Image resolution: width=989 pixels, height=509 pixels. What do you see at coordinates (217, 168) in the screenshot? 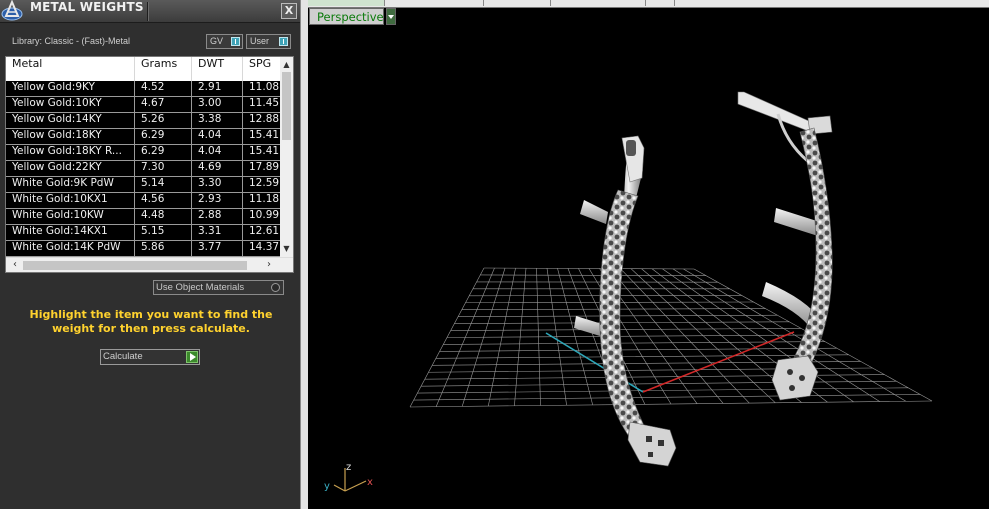
I see `cell-dwt: 4.69` at bounding box center [217, 168].